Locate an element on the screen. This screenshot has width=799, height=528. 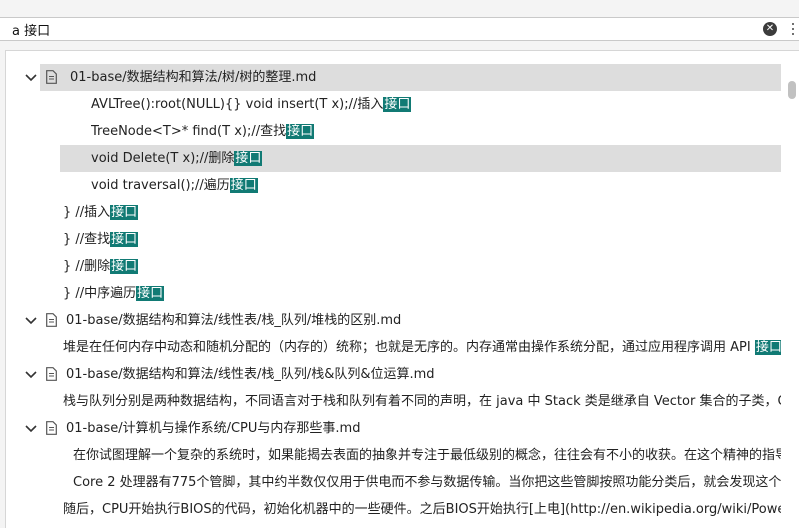
file-path: 01-base/数据结构和算法/线性表/栈_队列/堆栈的区别.md is located at coordinates (416, 320).